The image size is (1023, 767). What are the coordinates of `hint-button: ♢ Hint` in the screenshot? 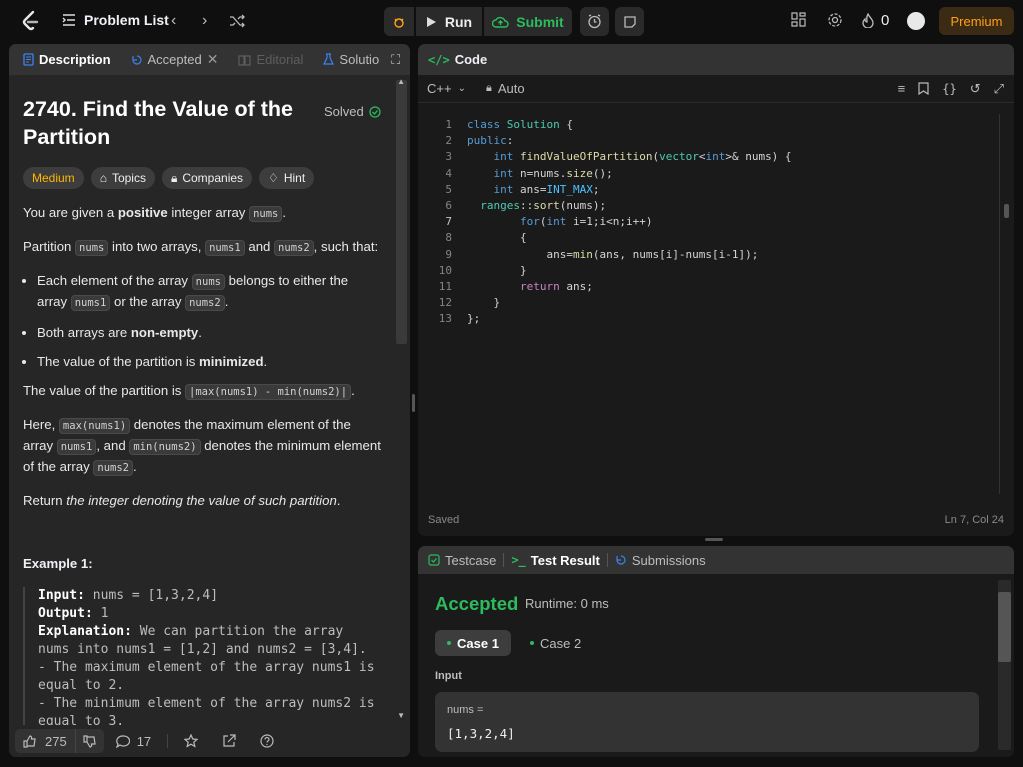 It's located at (287, 178).